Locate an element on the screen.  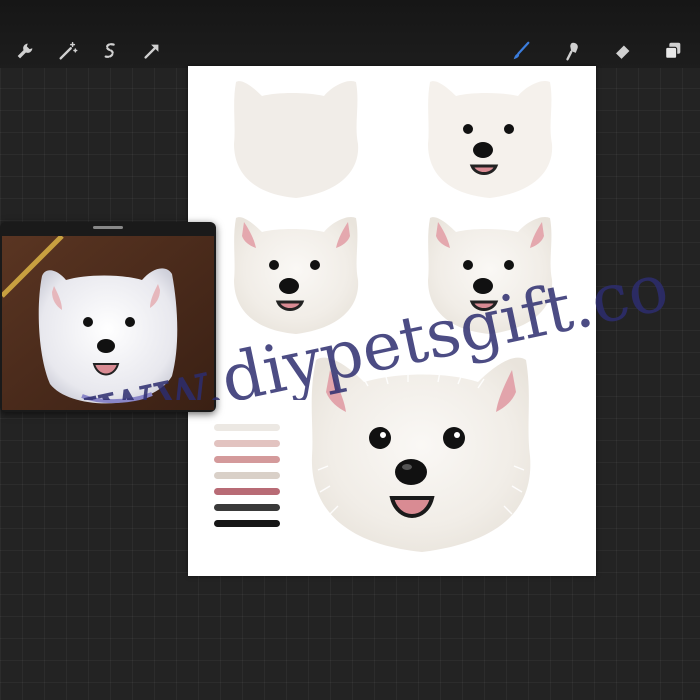
step-3-ears is located at coordinates (296, 275).